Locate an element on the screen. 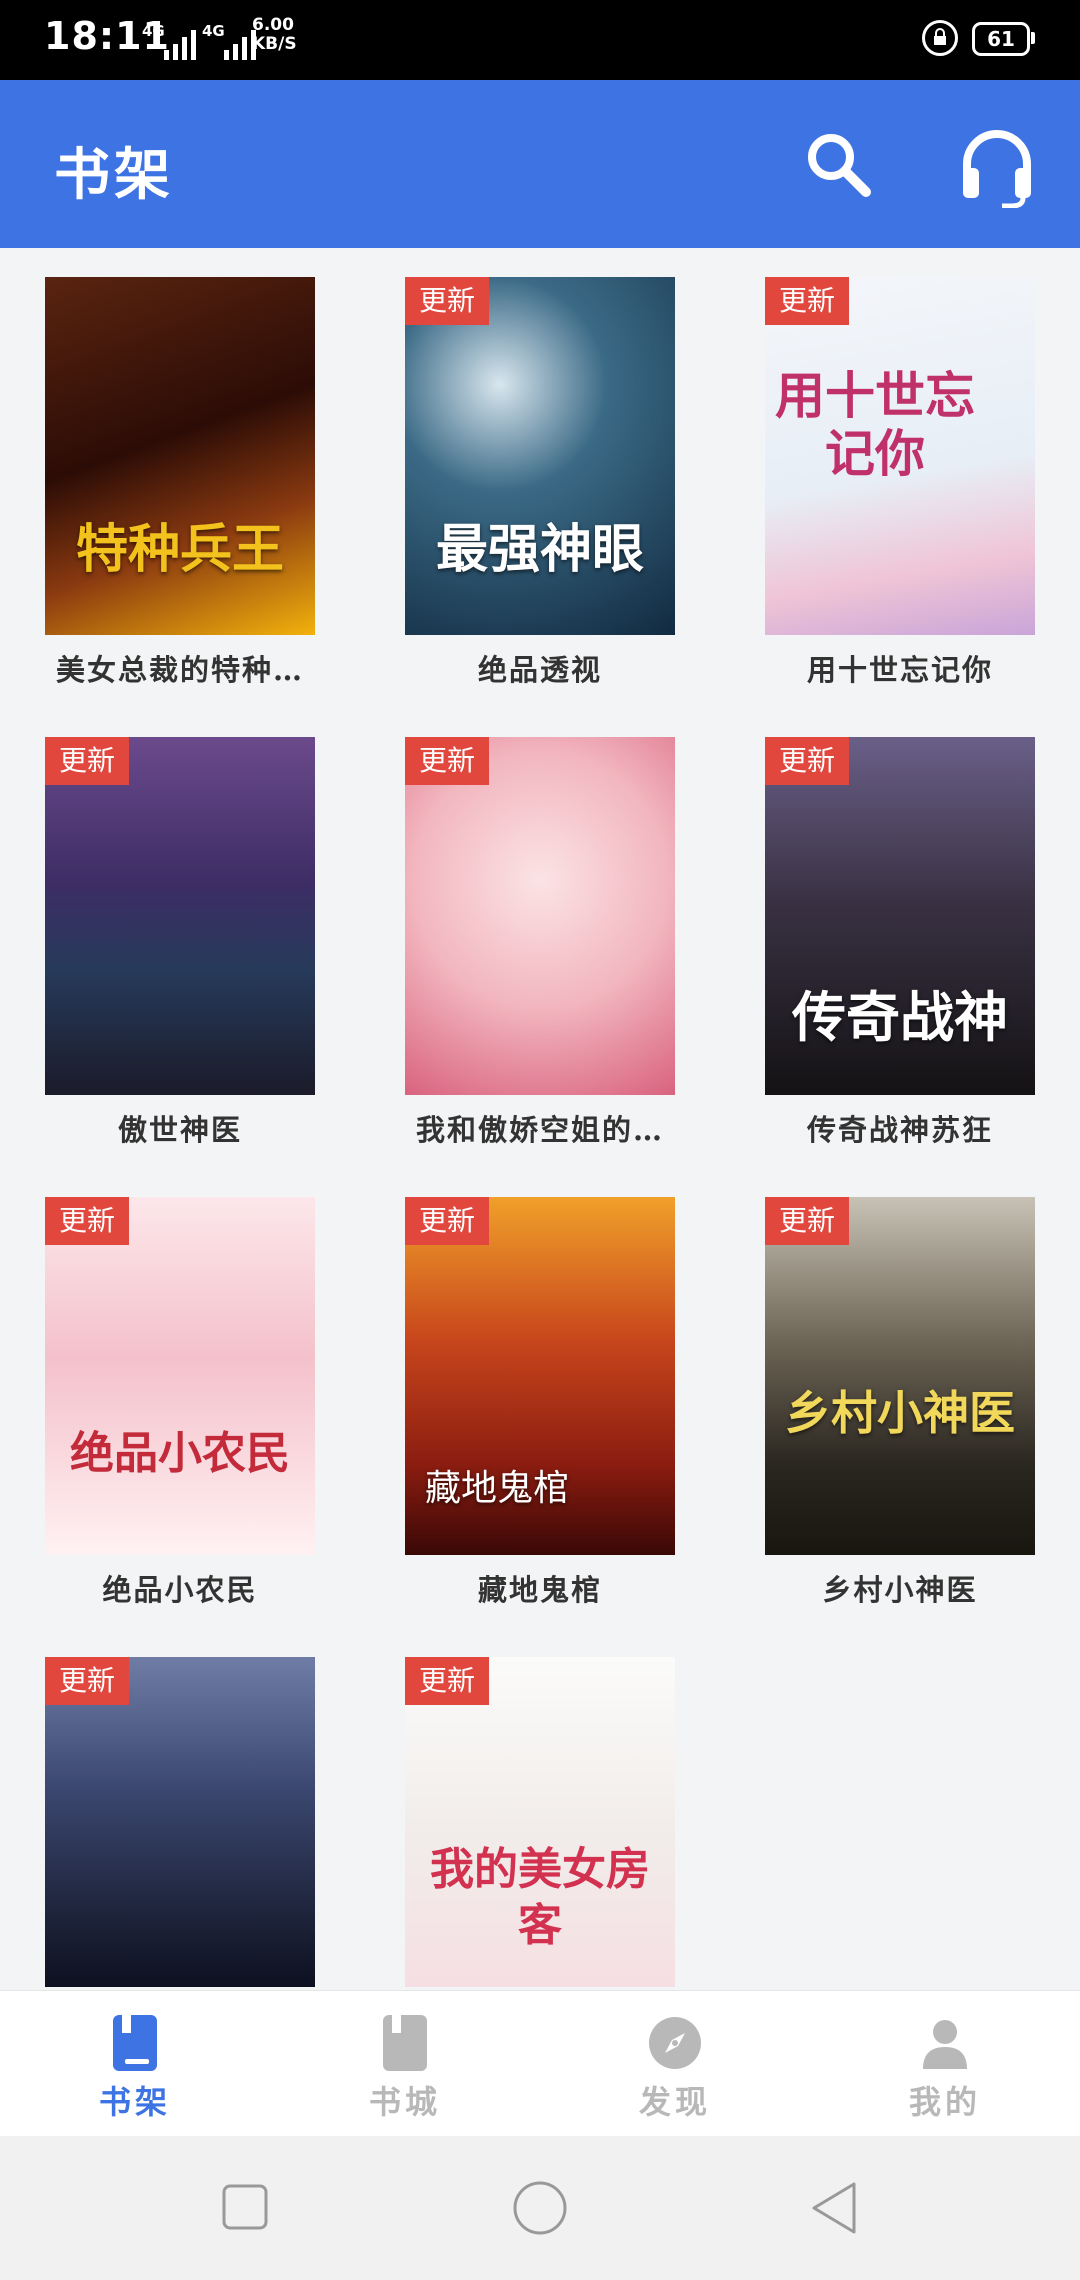 The width and height of the screenshot is (1080, 2280). book-title: 傲世神医 is located at coordinates (179, 1130).